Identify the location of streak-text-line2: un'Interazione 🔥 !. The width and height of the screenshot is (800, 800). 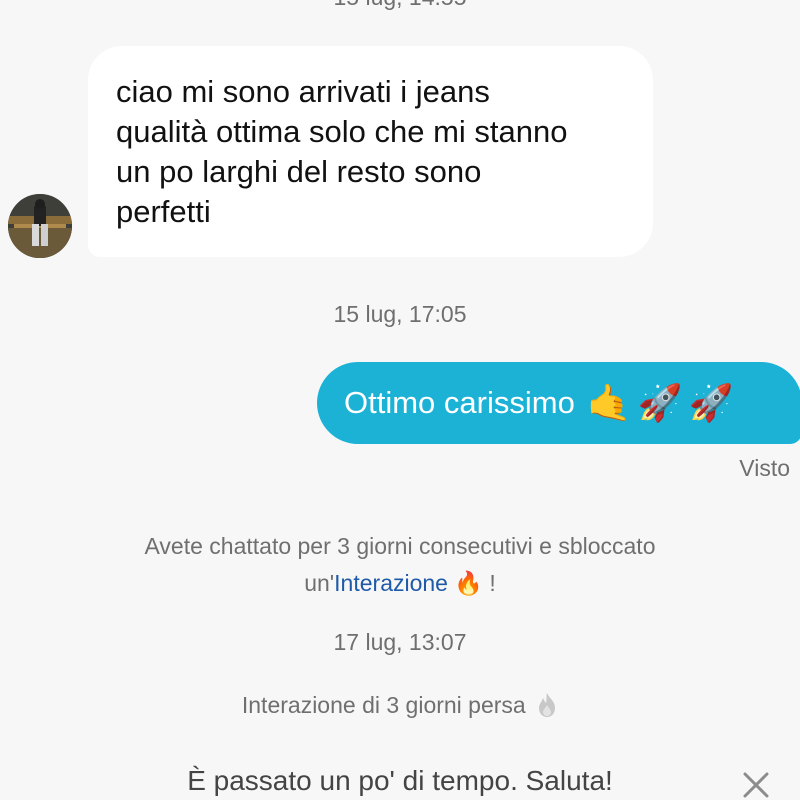
(400, 583).